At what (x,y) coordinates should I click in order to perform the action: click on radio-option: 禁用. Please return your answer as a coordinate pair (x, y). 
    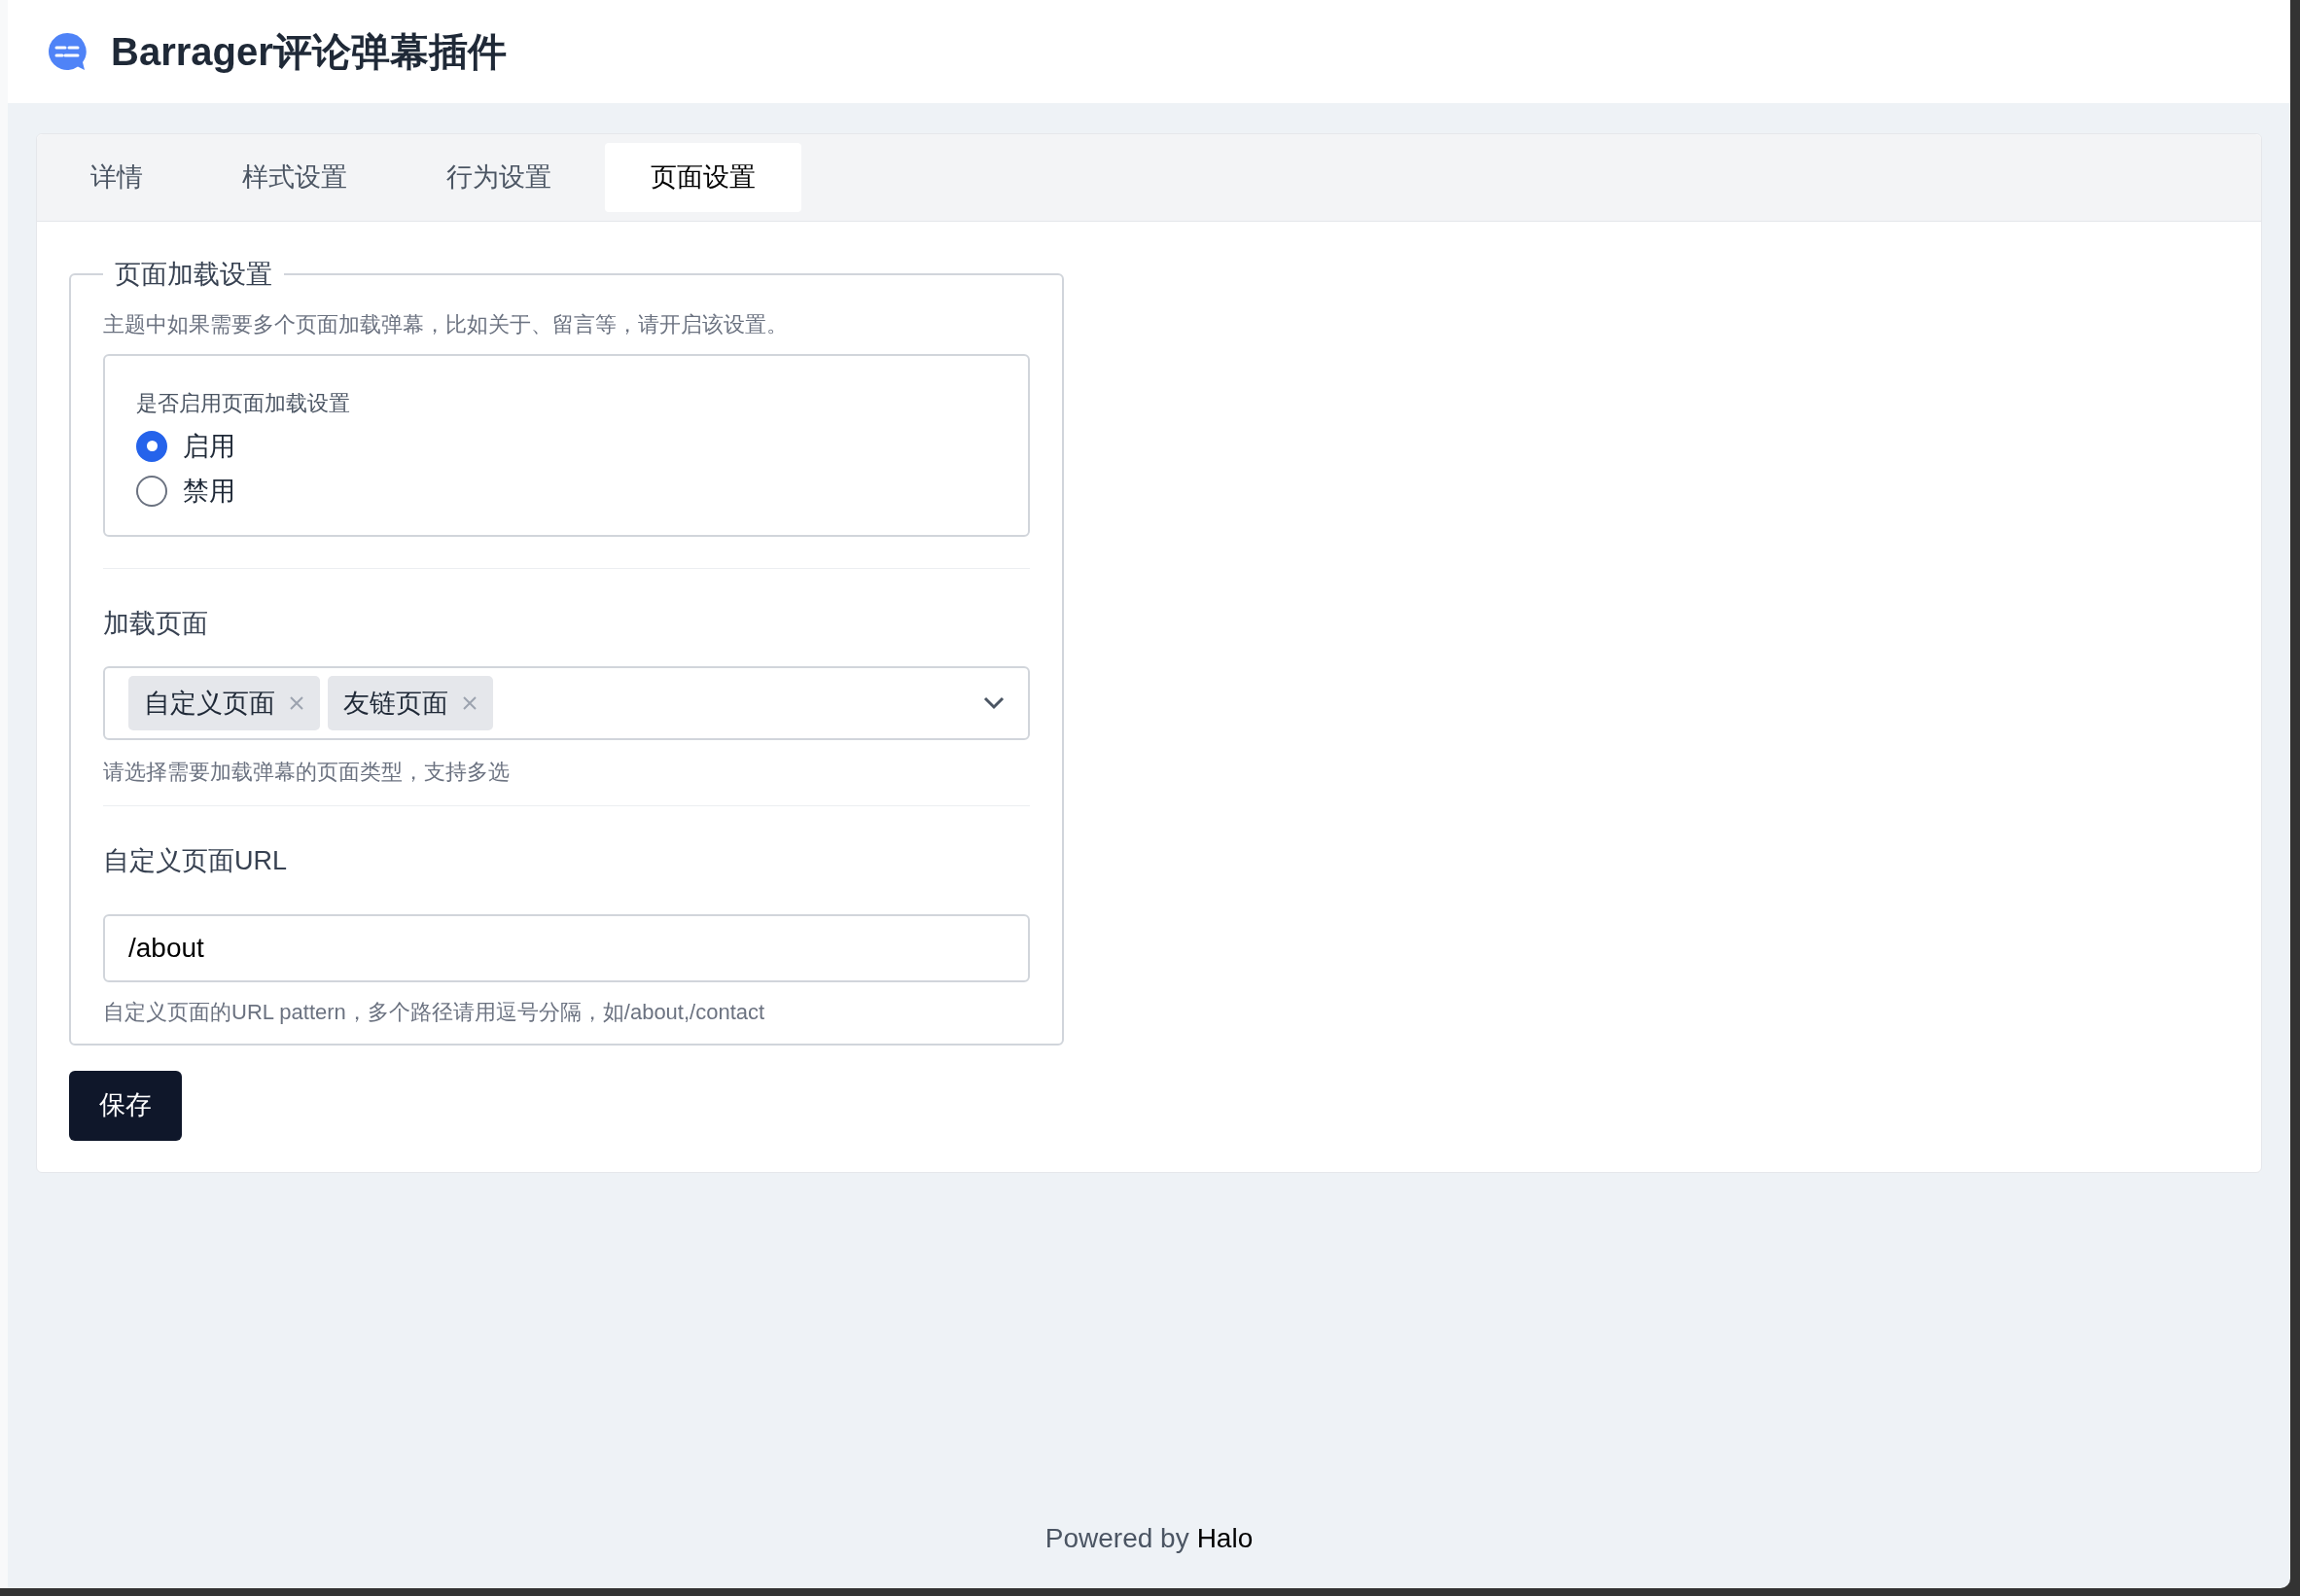
    Looking at the image, I should click on (566, 492).